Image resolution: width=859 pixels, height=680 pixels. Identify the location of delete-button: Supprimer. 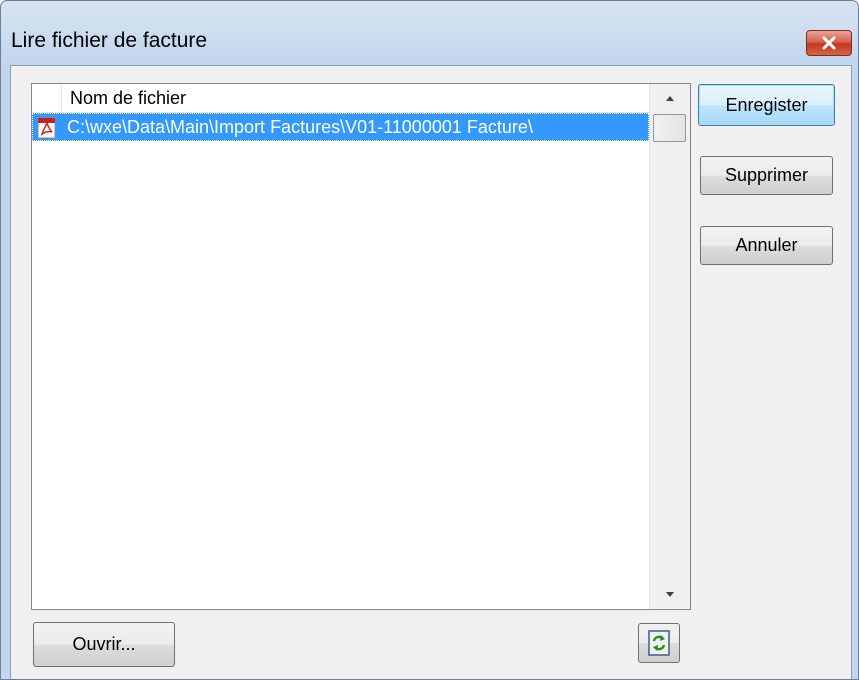
(766, 175).